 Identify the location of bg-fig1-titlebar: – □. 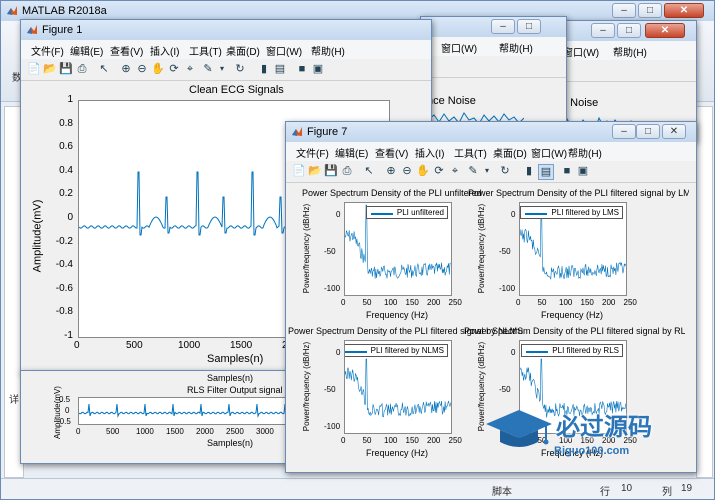
(493, 27).